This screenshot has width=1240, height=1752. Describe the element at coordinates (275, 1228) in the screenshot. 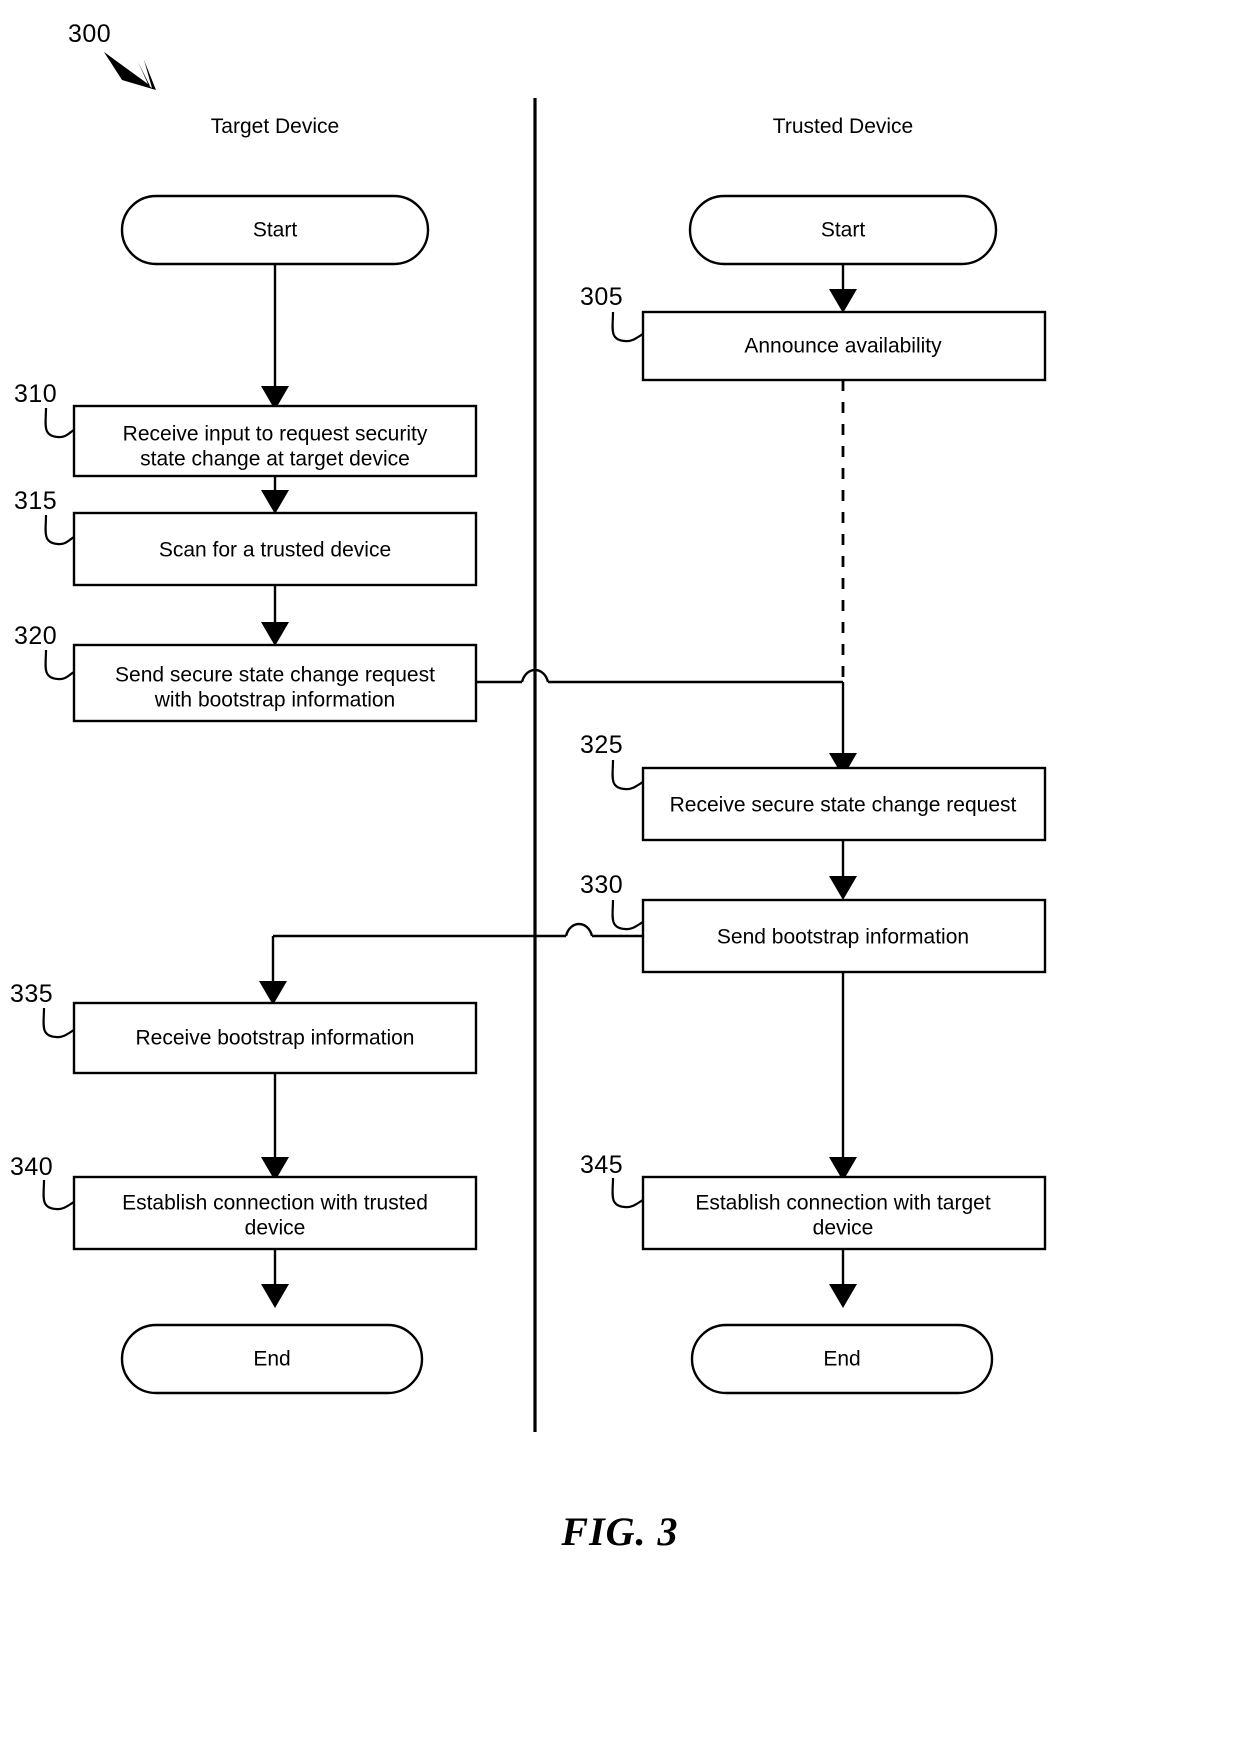

I see `node-340-label-line2: device` at that location.